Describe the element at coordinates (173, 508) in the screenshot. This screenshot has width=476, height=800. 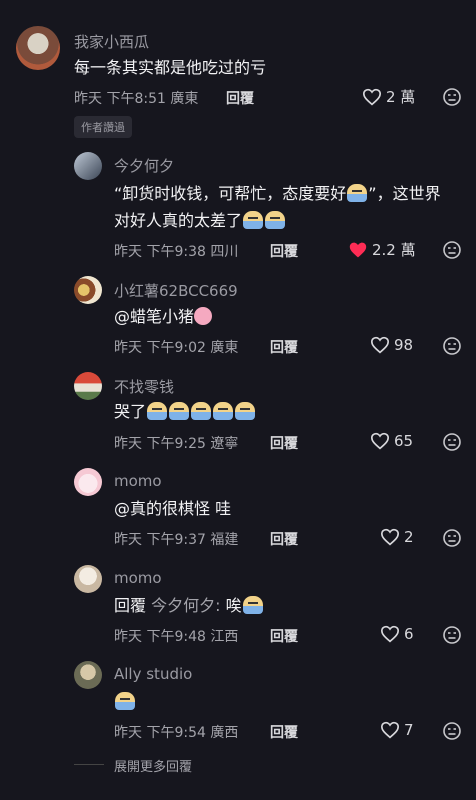
I see `comment-text: @真的很棋怪 哇` at that location.